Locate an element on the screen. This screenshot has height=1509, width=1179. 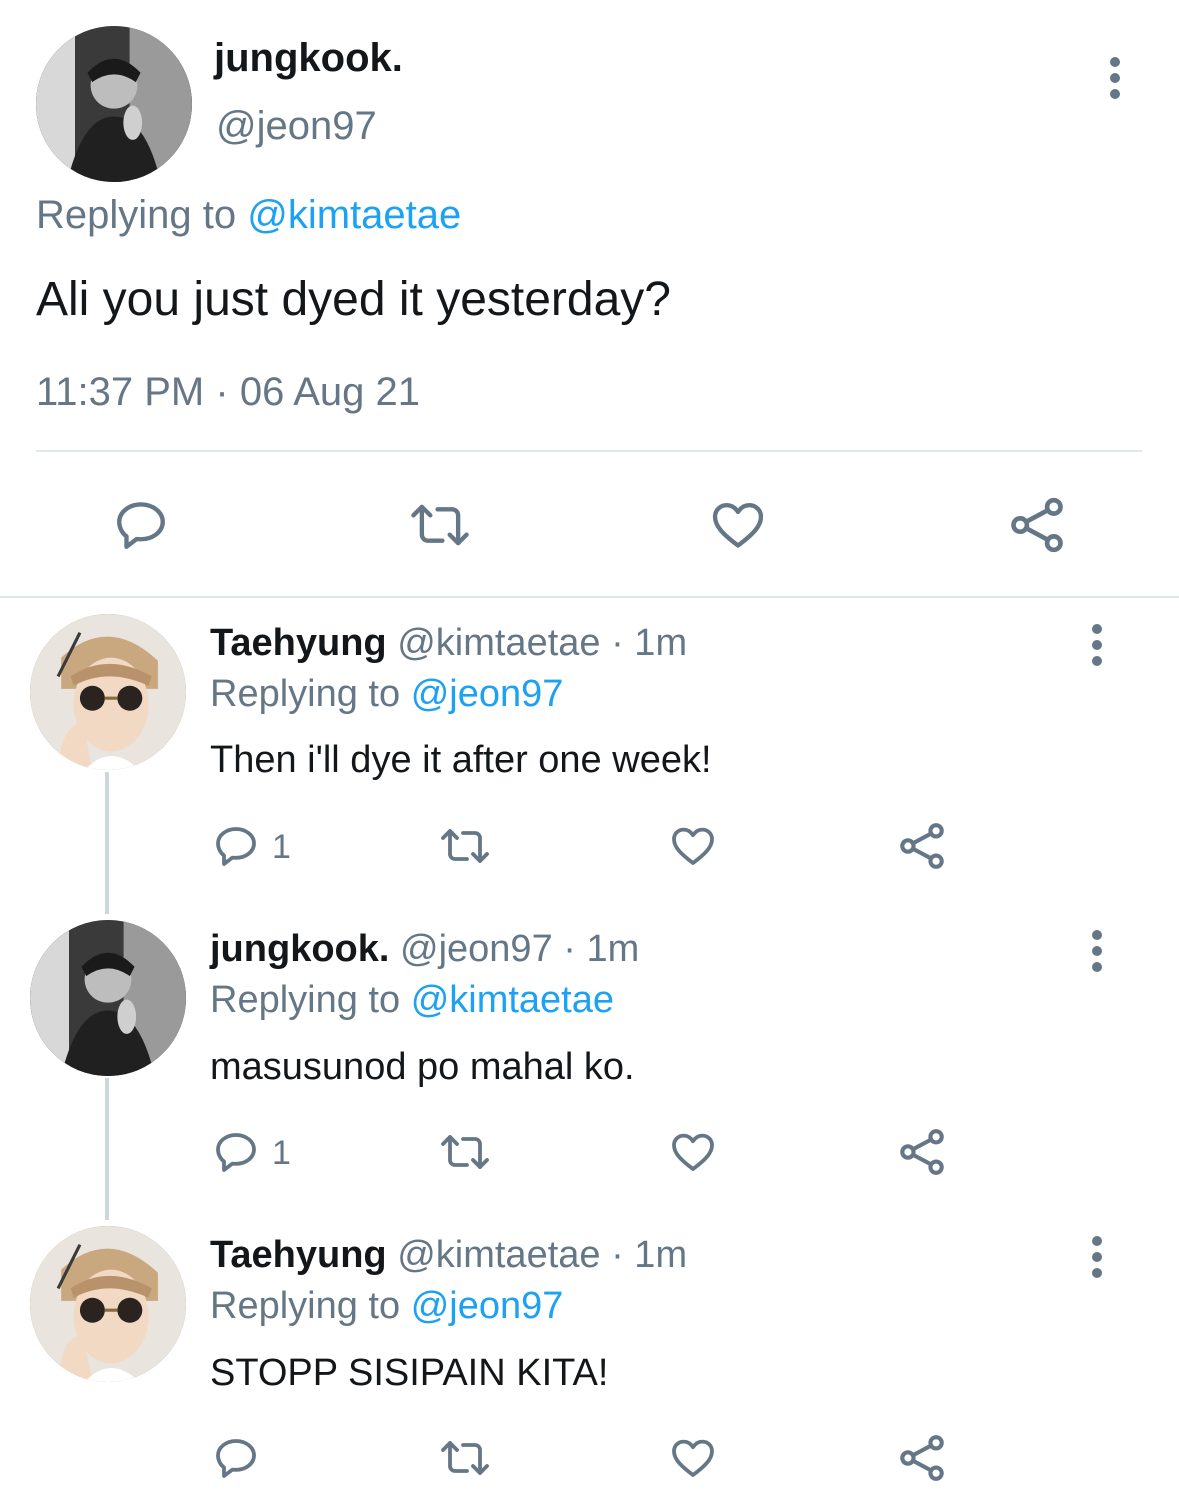
reply-3-display-name: Taehyung is located at coordinates (298, 1255).